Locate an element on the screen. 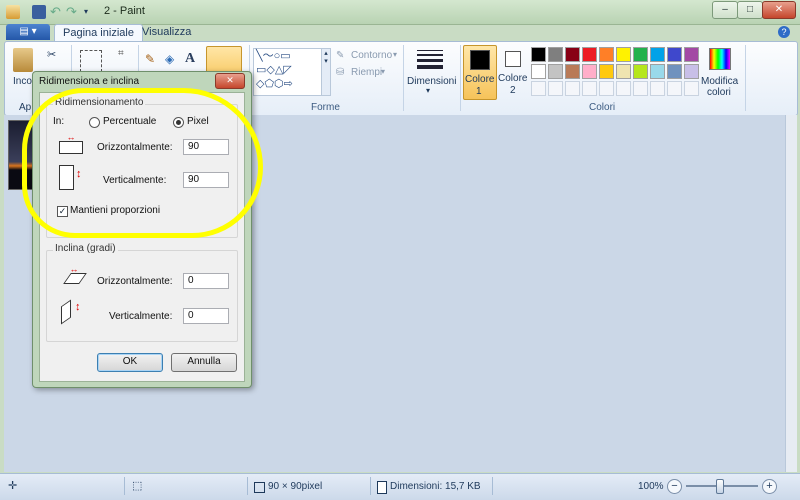 This screenshot has height=500, width=800. shapes-scroll: ▴ ▾ is located at coordinates (326, 72).